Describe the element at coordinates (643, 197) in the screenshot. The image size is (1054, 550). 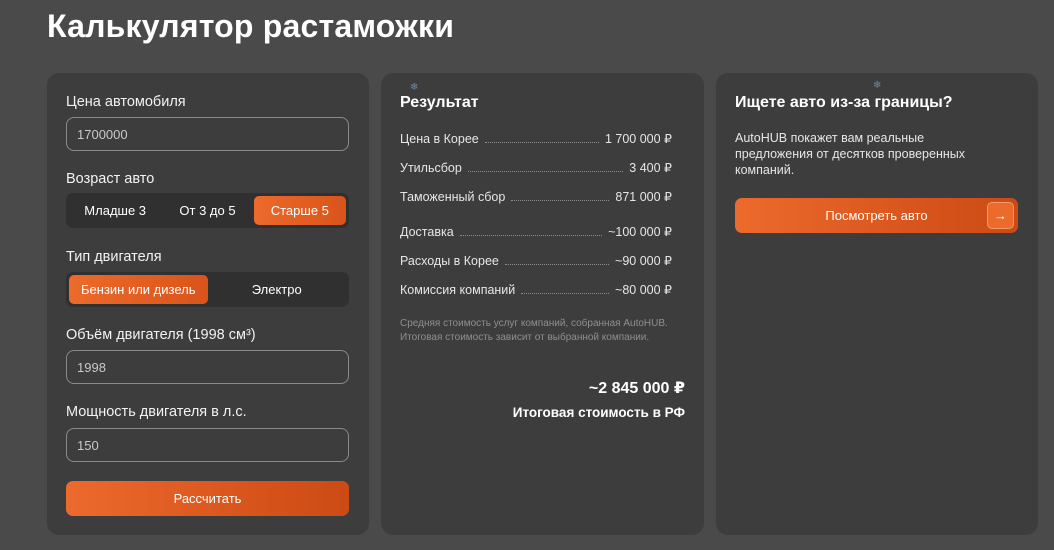
I see `result-row-value: 871 000 ₽` at that location.